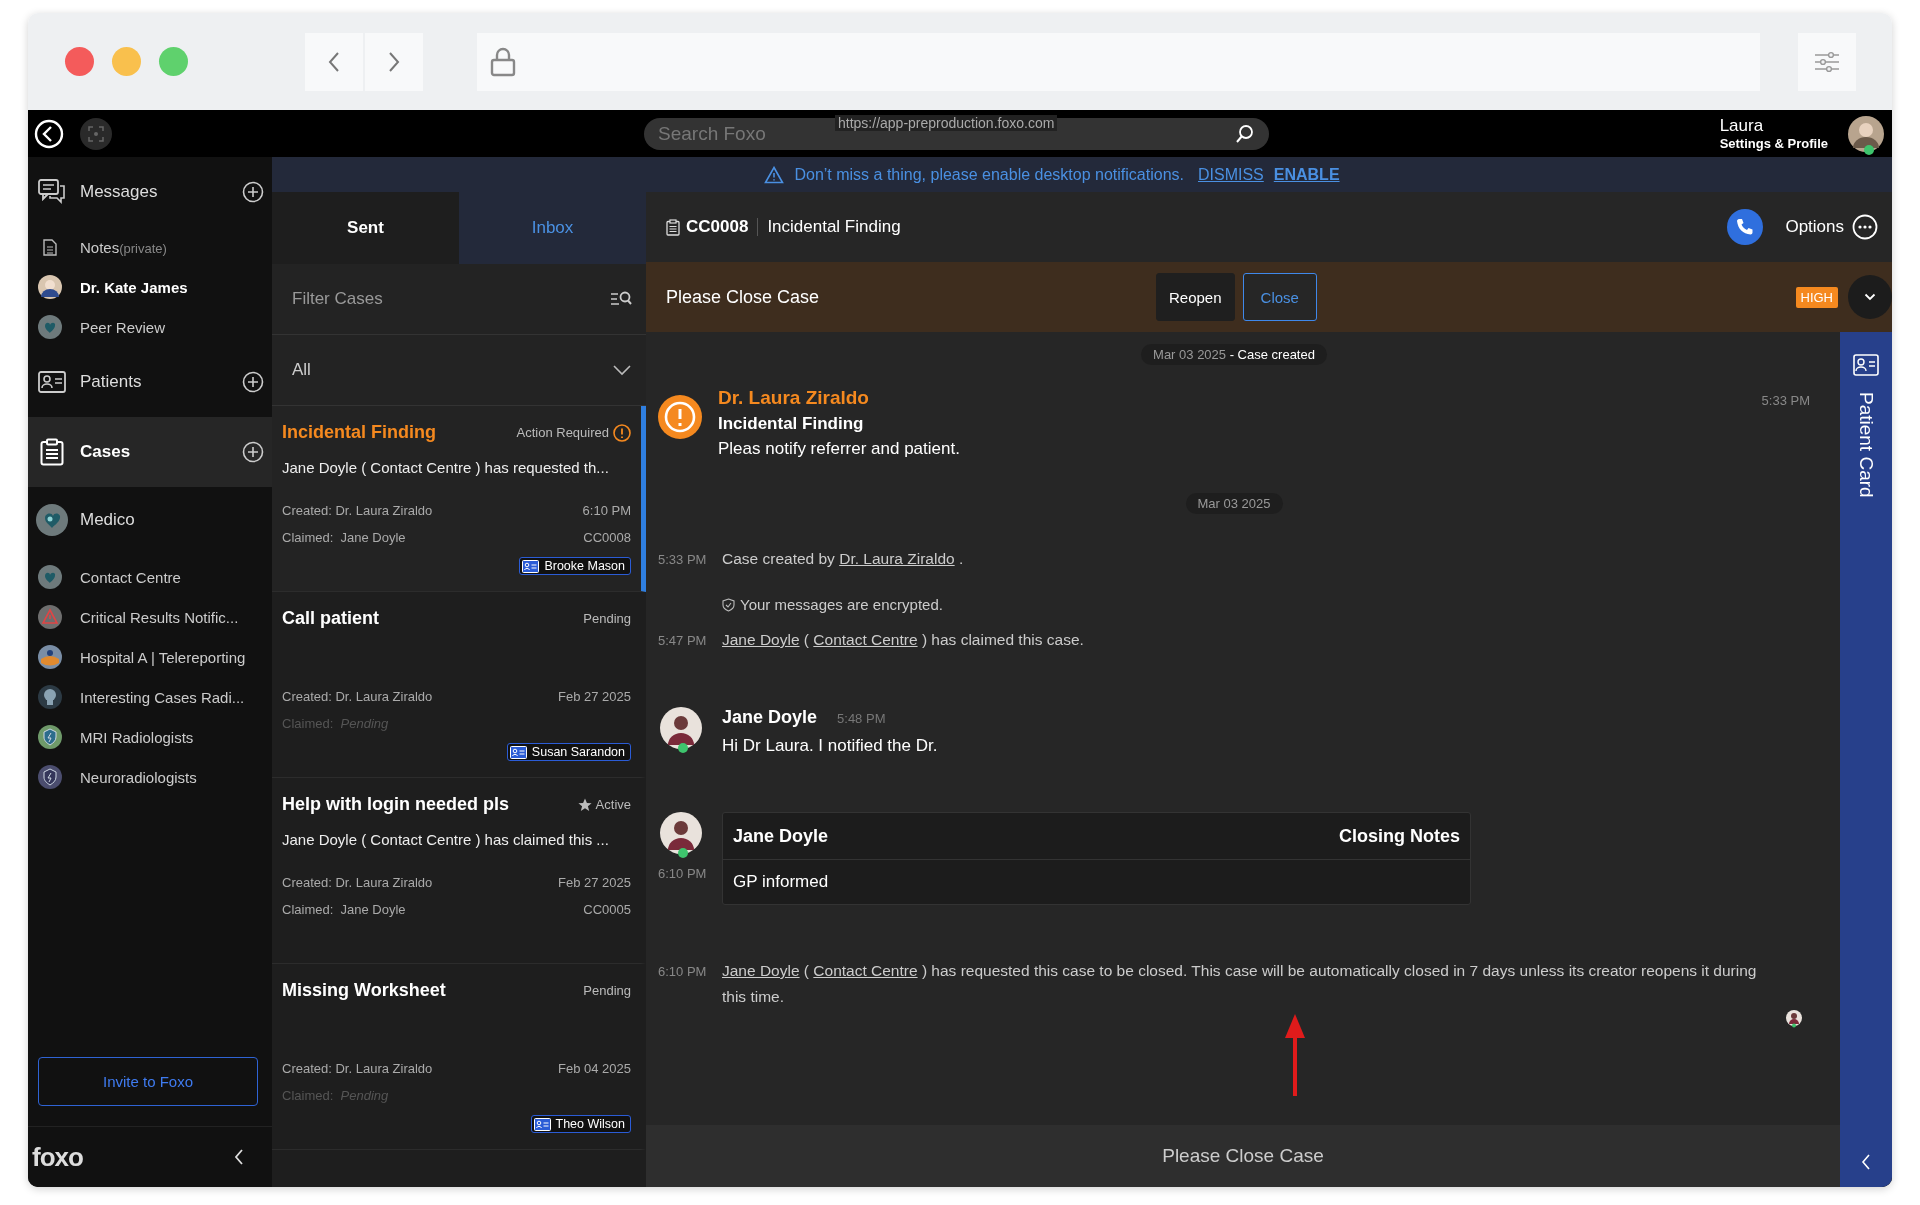 Image resolution: width=1920 pixels, height=1205 pixels. Describe the element at coordinates (743, 297) in the screenshot. I see `status-text: Please Close Case` at that location.